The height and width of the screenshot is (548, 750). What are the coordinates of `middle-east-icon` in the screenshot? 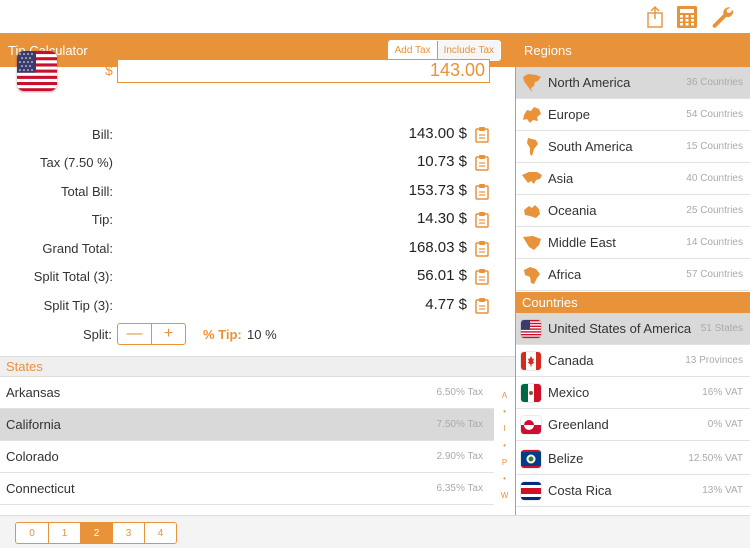 It's located at (532, 243).